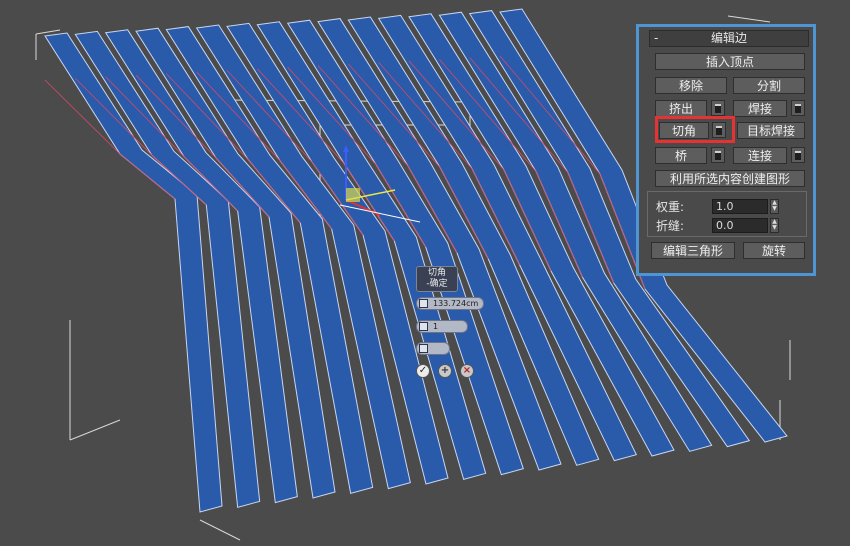  Describe the element at coordinates (740, 225) in the screenshot. I see `crease-input: 0.0` at that location.